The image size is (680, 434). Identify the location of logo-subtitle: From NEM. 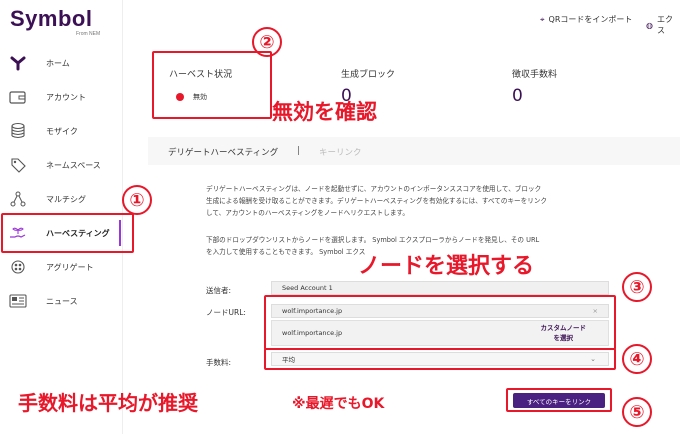
(88, 34).